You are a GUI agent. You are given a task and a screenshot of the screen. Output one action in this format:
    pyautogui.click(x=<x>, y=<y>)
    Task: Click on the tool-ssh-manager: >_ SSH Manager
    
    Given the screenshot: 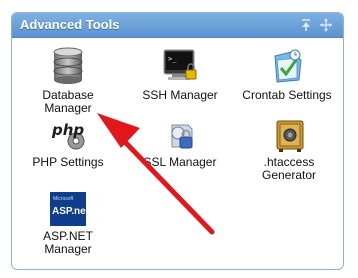 What is the action you would take?
    pyautogui.click(x=180, y=74)
    